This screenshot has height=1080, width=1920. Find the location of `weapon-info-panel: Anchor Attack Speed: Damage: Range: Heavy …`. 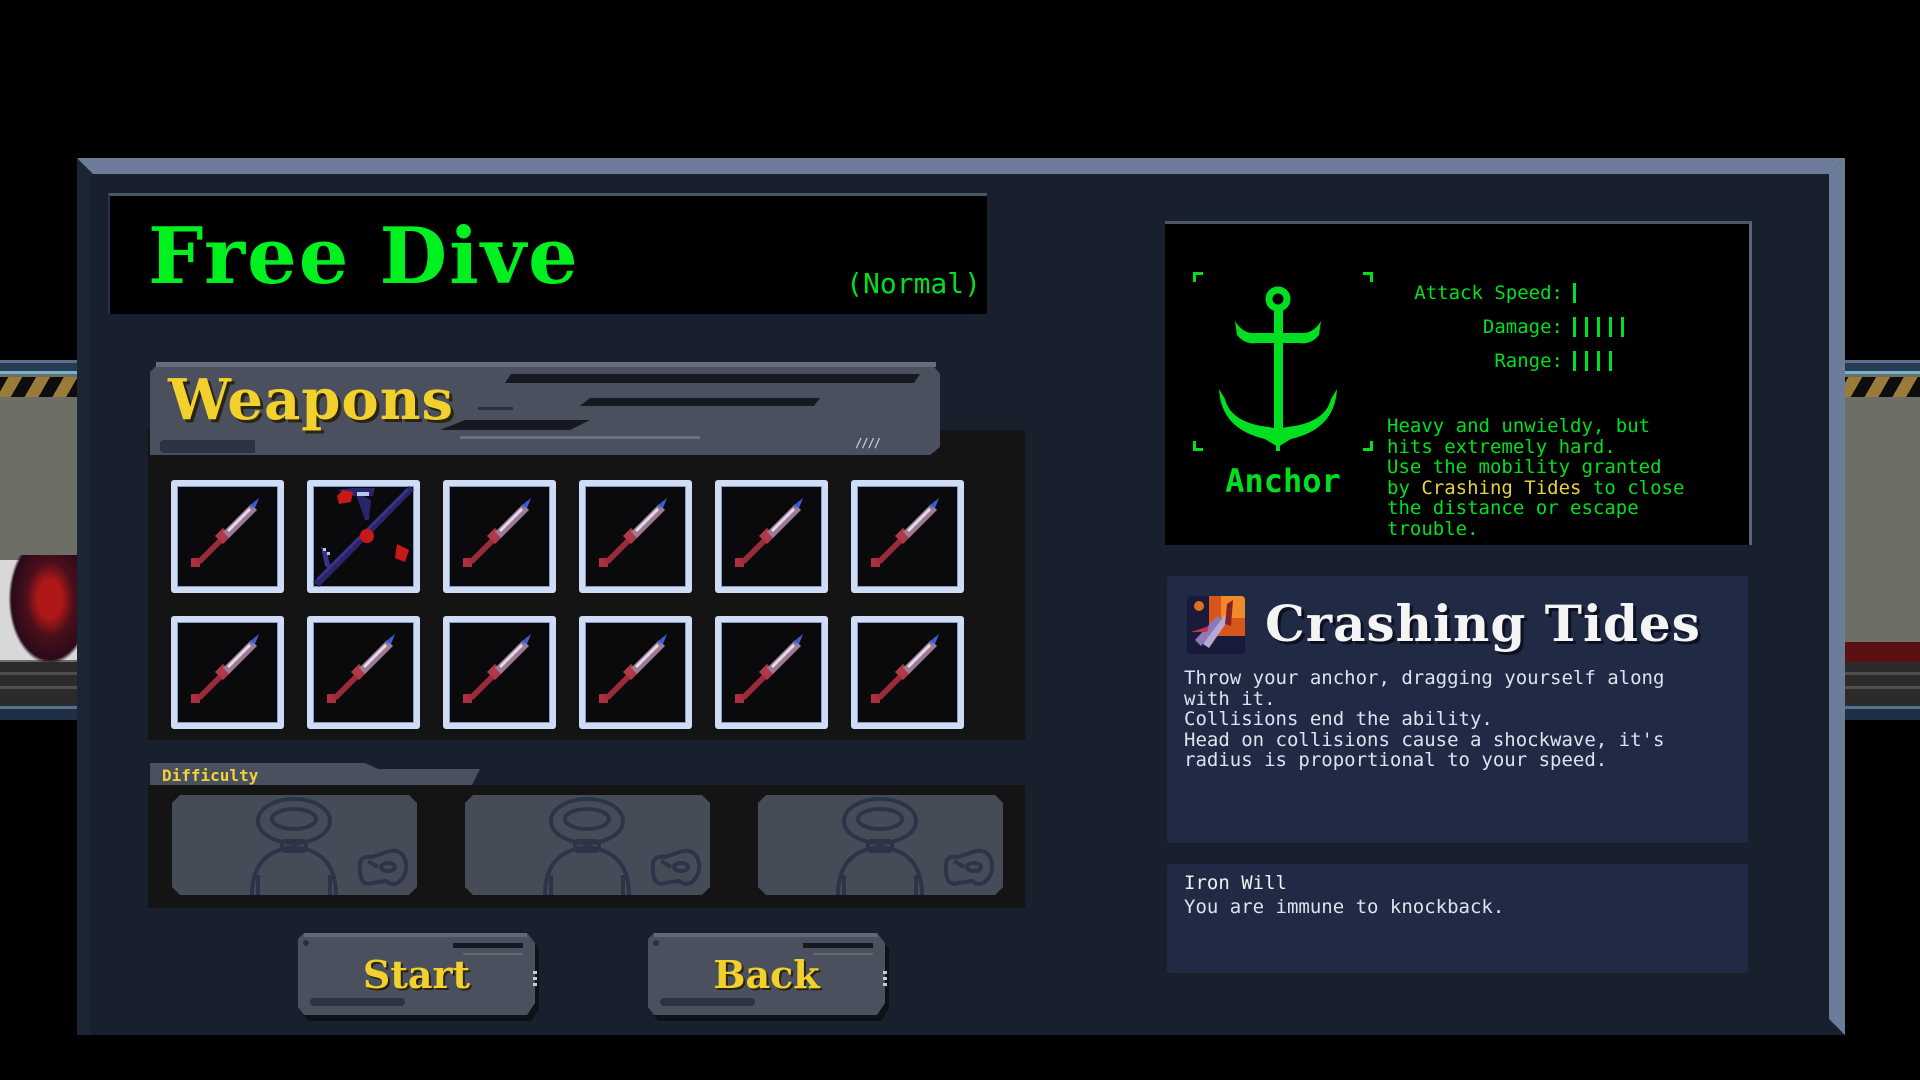

weapon-info-panel: Anchor Attack Speed: Damage: Range: Heavy … is located at coordinates (1458, 383).